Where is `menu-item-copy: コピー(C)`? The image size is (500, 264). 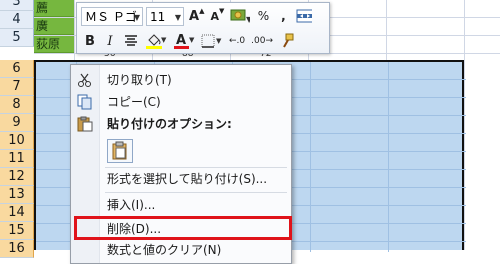 menu-item-copy: コピー(C) is located at coordinates (181, 102).